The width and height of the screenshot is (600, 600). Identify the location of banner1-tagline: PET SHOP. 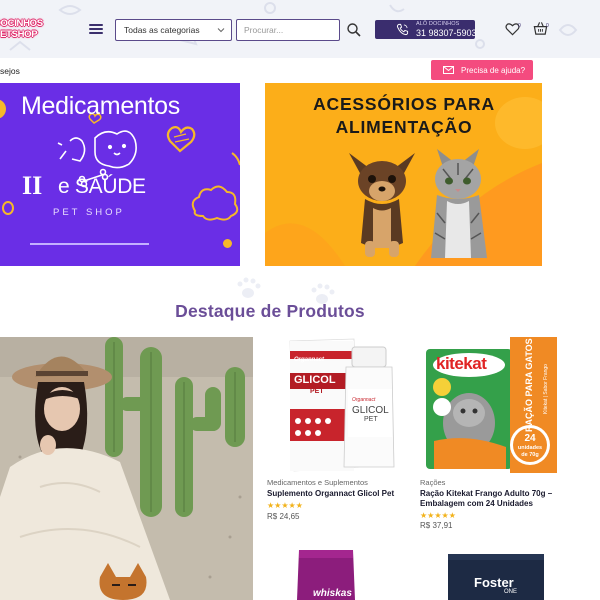
(89, 212).